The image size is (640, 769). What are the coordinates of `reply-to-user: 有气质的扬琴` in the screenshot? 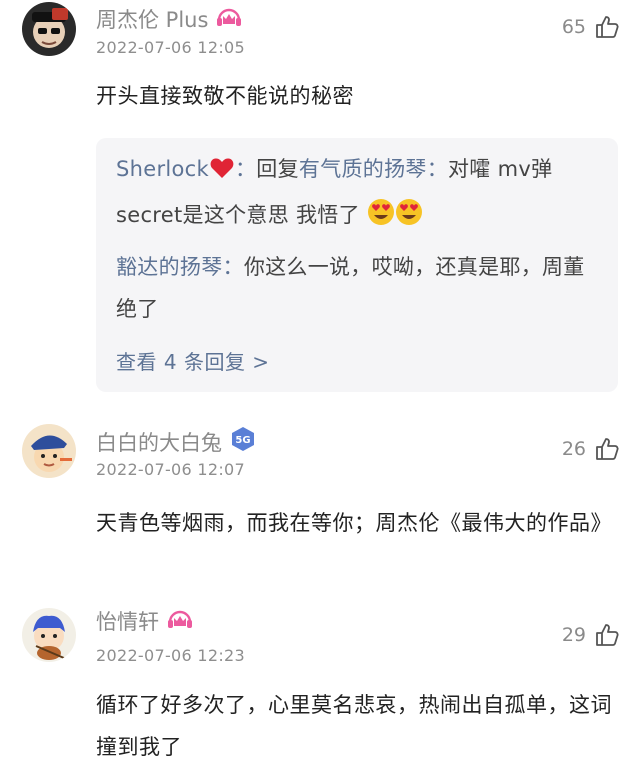 It's located at (363, 169).